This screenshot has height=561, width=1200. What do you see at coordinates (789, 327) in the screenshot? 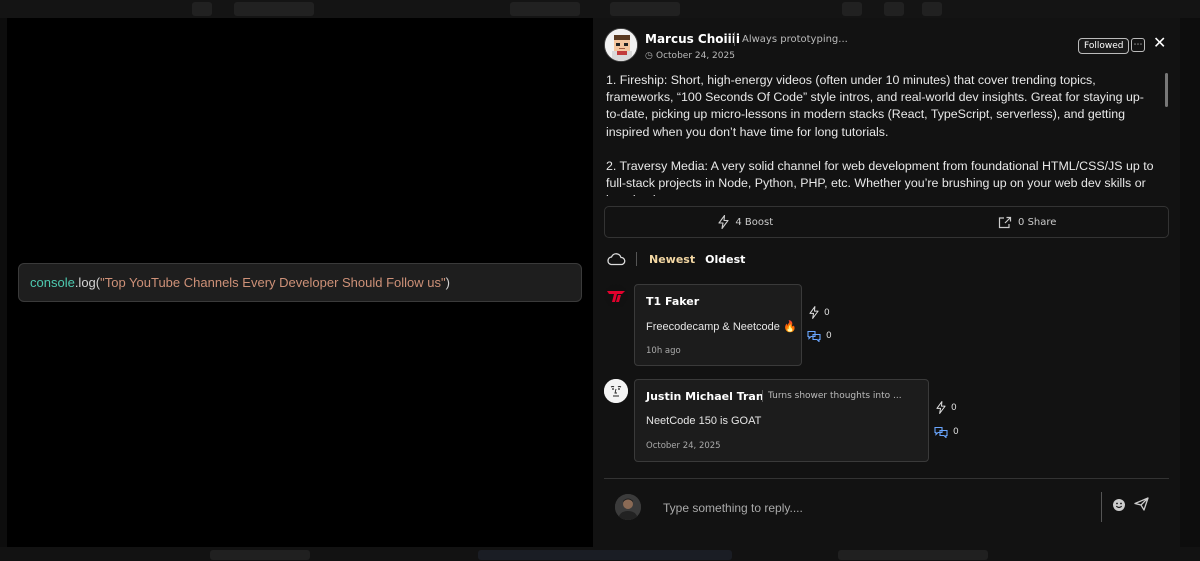
I see `fire-emoji: 🔥` at bounding box center [789, 327].